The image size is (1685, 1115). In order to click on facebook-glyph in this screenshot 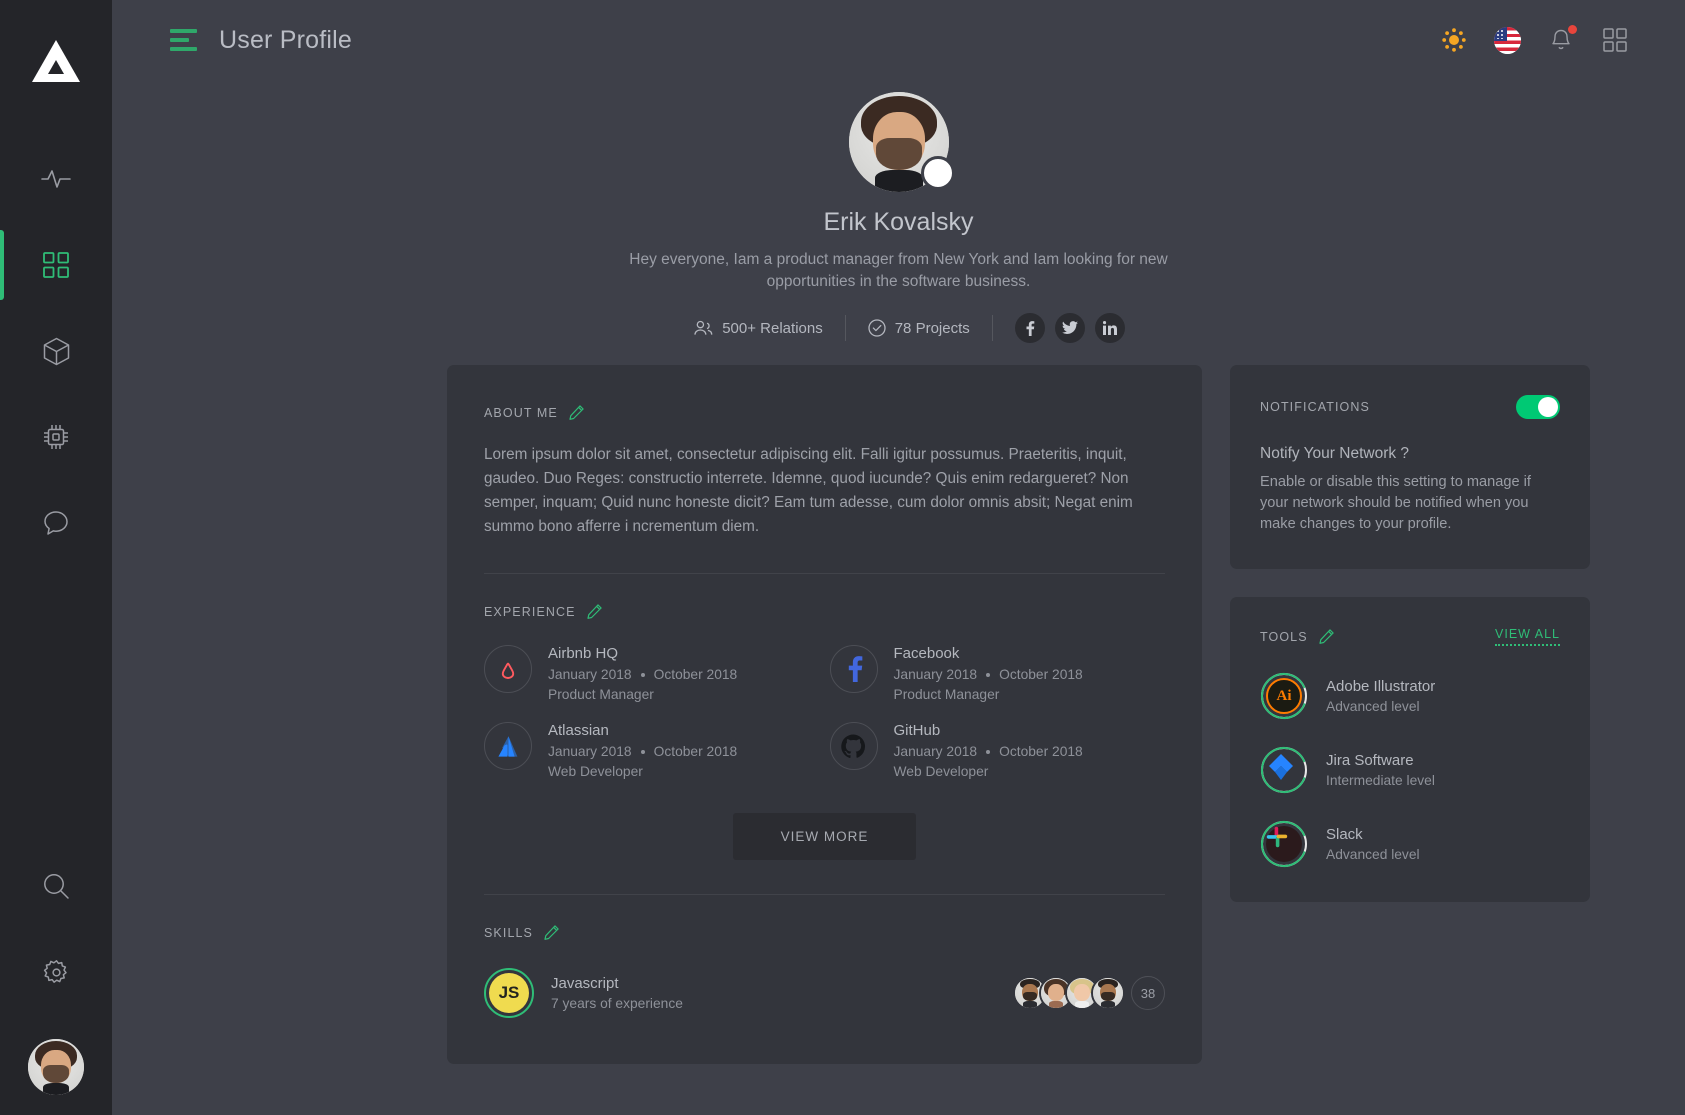, I will do `click(1030, 328)`.